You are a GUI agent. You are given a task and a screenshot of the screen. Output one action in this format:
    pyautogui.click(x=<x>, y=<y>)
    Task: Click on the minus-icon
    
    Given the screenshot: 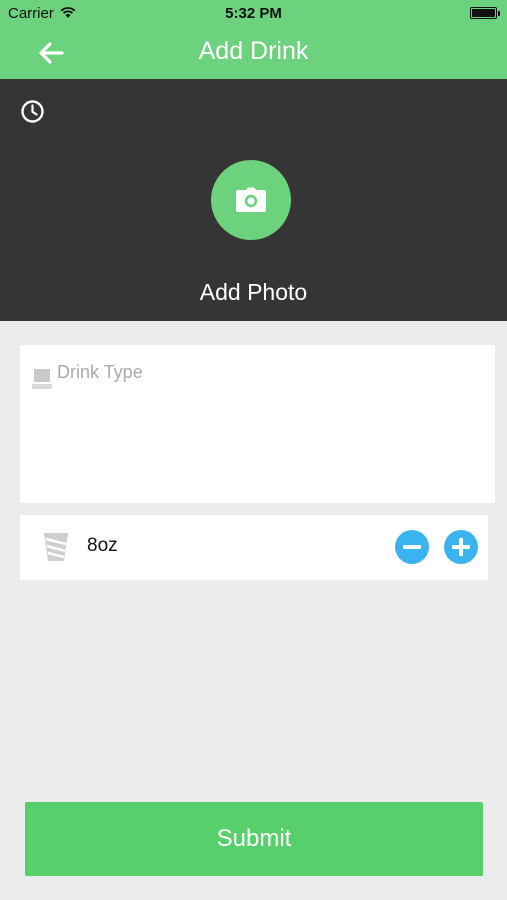 What is the action you would take?
    pyautogui.click(x=412, y=547)
    